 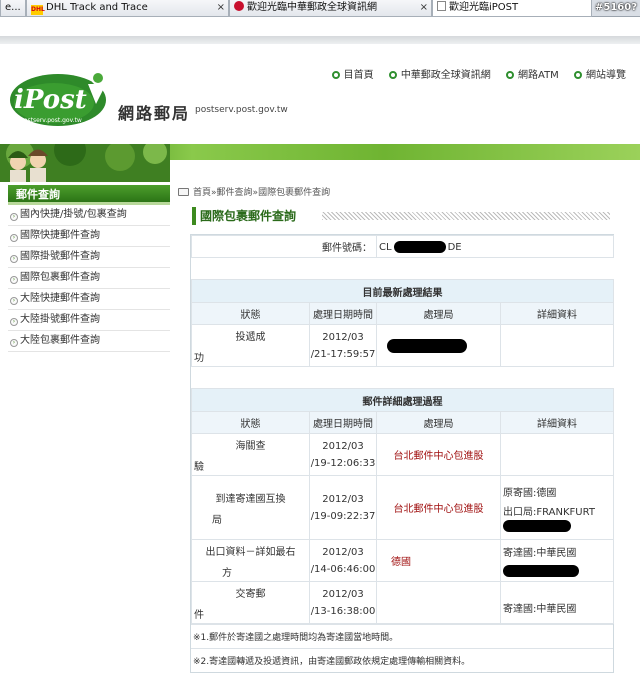 I want to click on nav-sitemap-link: 網站導覽, so click(x=600, y=75).